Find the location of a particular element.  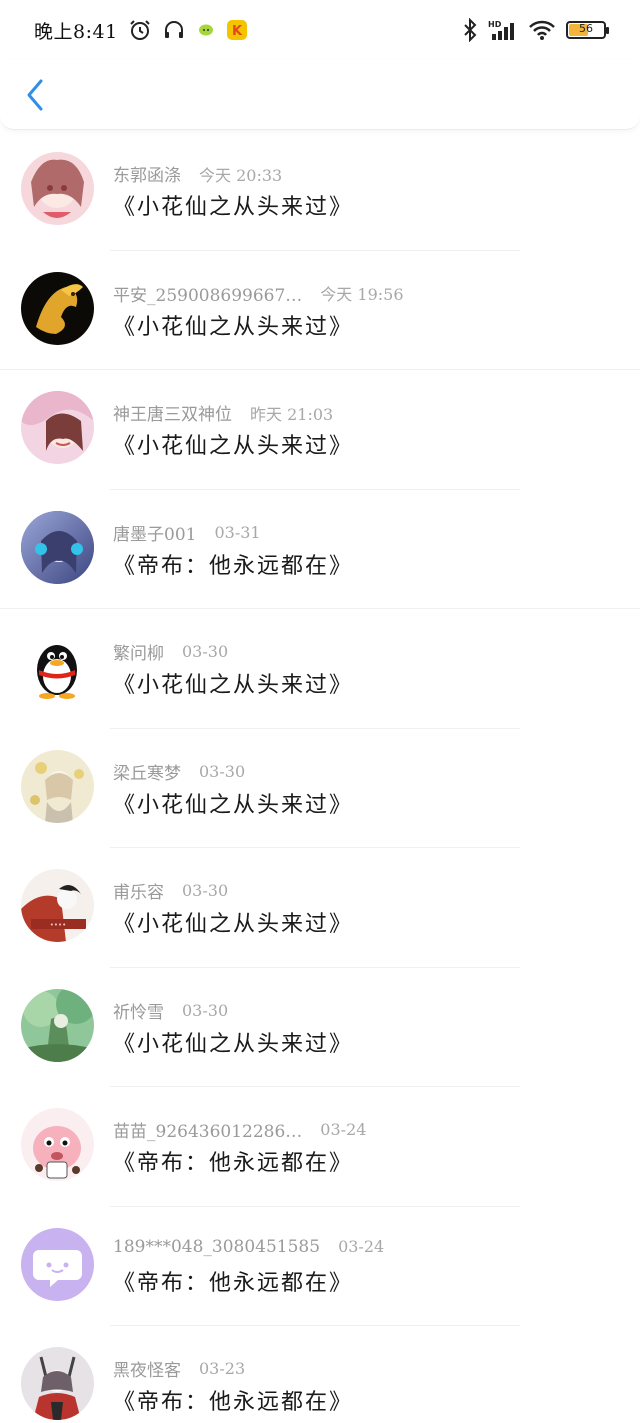

list-item: 繁问柳 03-30 《小花仙之从头来过》 is located at coordinates (320, 669).